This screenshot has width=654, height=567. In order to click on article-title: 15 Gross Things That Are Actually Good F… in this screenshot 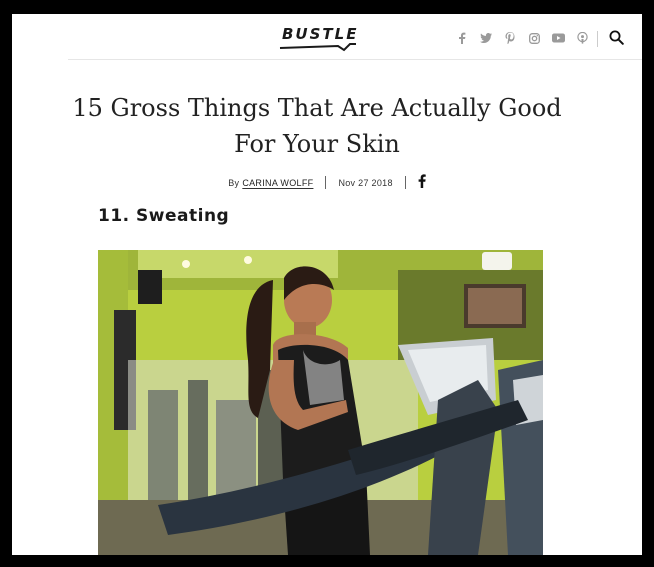, I will do `click(317, 126)`.